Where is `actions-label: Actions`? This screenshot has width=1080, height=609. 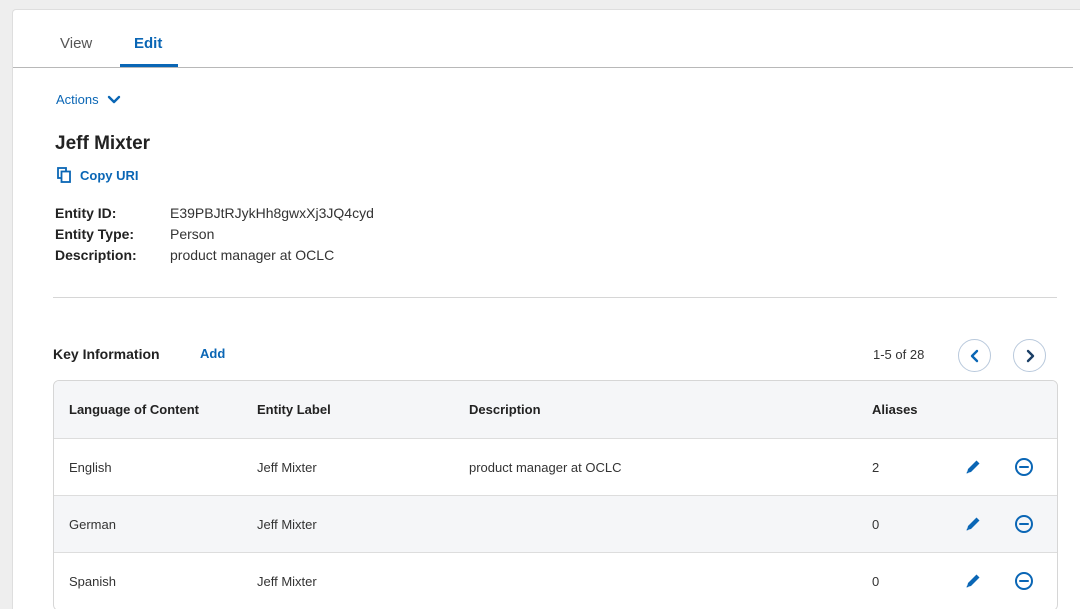 actions-label: Actions is located at coordinates (77, 99).